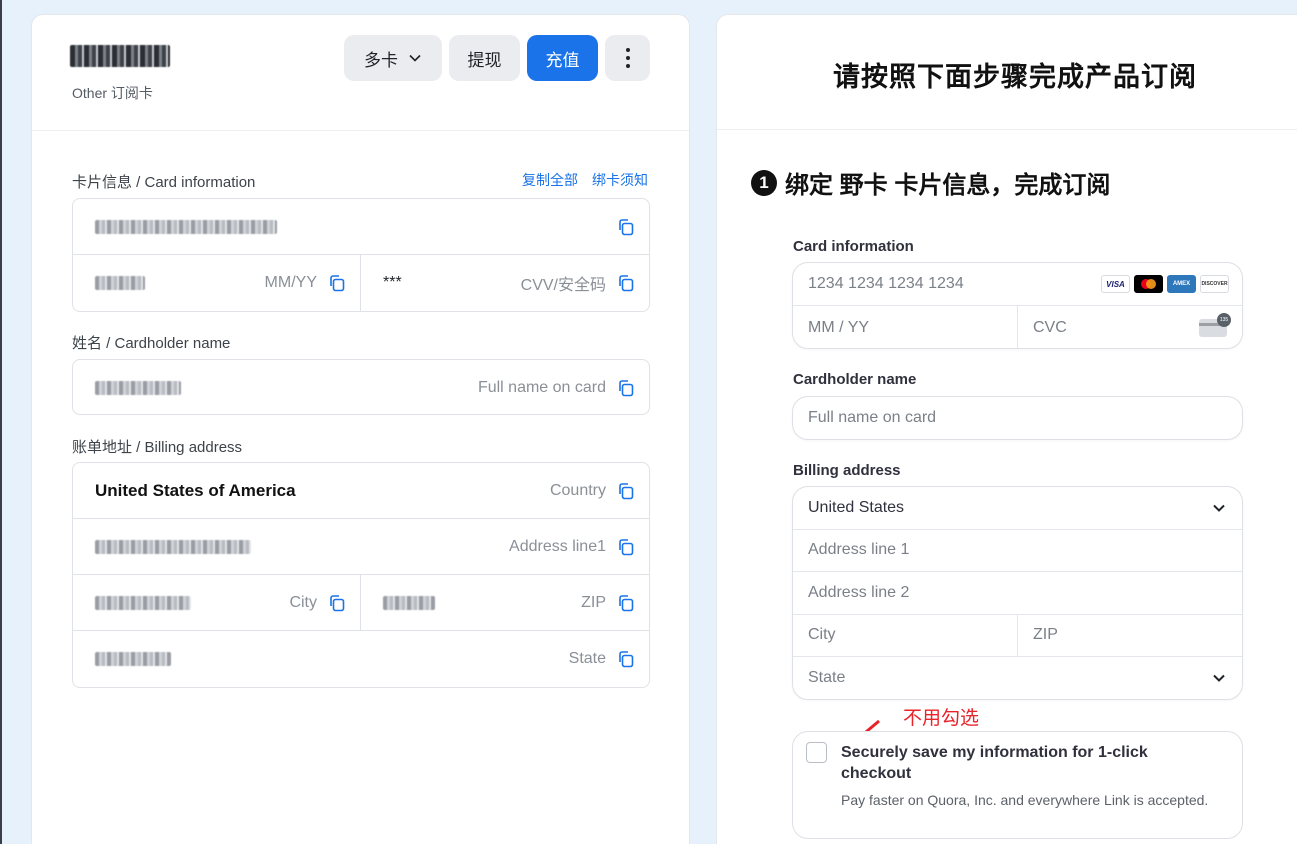  What do you see at coordinates (484, 58) in the screenshot?
I see `withdraw-button: 提现` at bounding box center [484, 58].